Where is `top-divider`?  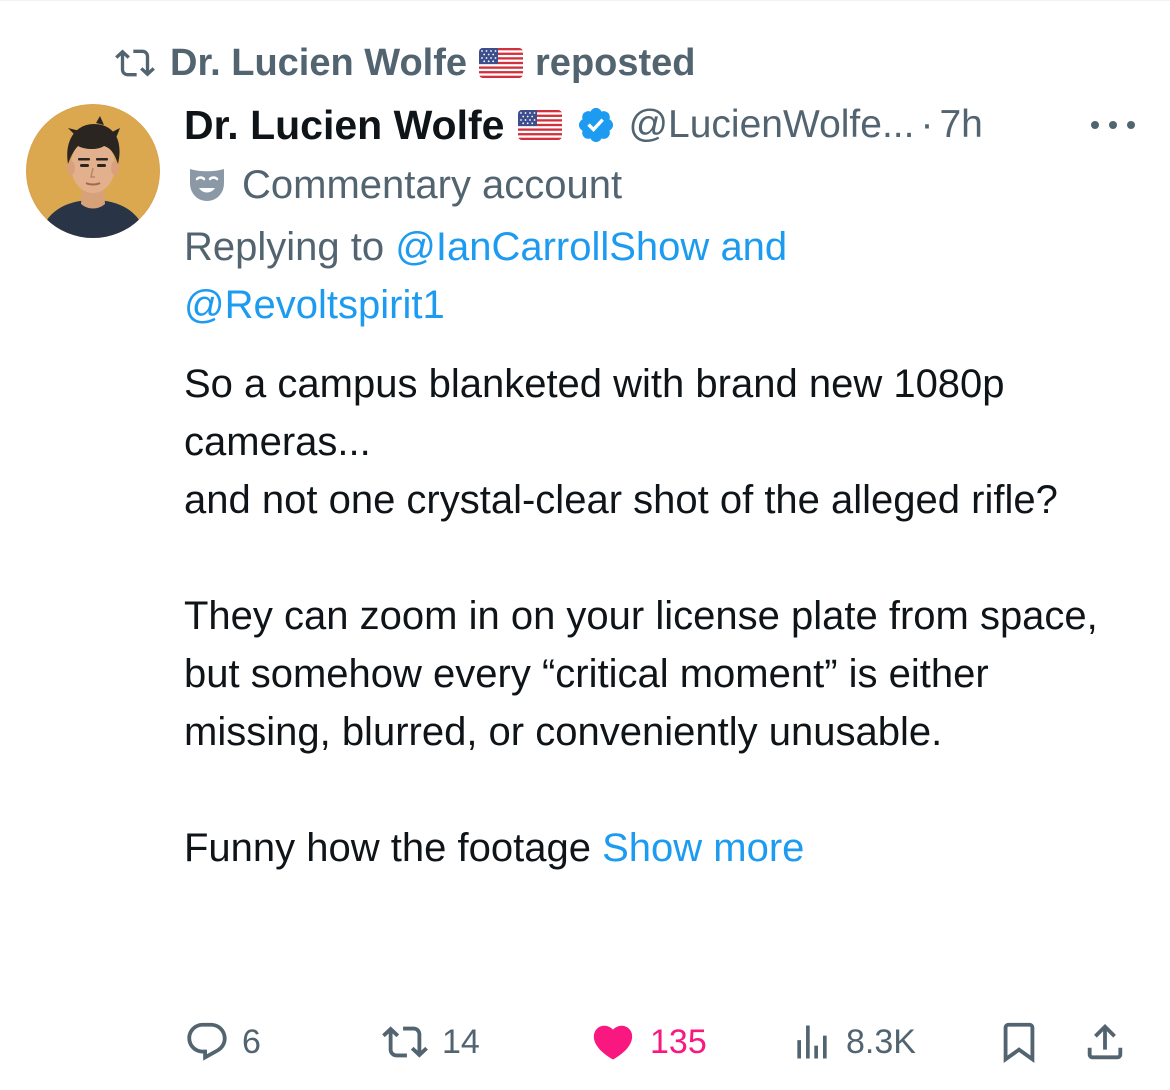 top-divider is located at coordinates (585, 0).